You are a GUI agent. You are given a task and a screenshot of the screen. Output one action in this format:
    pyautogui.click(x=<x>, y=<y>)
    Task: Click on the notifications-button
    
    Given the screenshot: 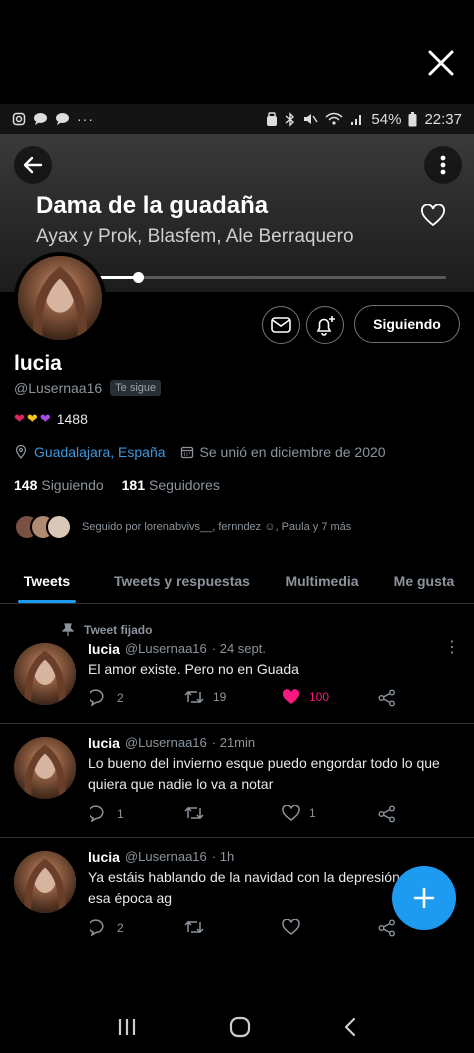 What is the action you would take?
    pyautogui.click(x=325, y=325)
    